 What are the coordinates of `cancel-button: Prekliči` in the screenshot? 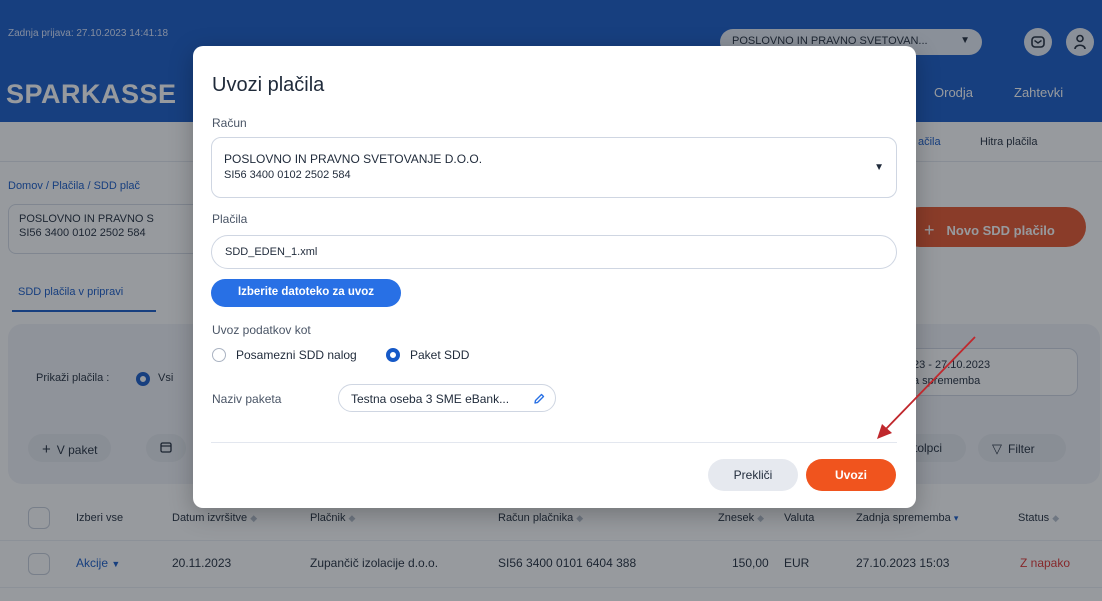 It's located at (753, 475).